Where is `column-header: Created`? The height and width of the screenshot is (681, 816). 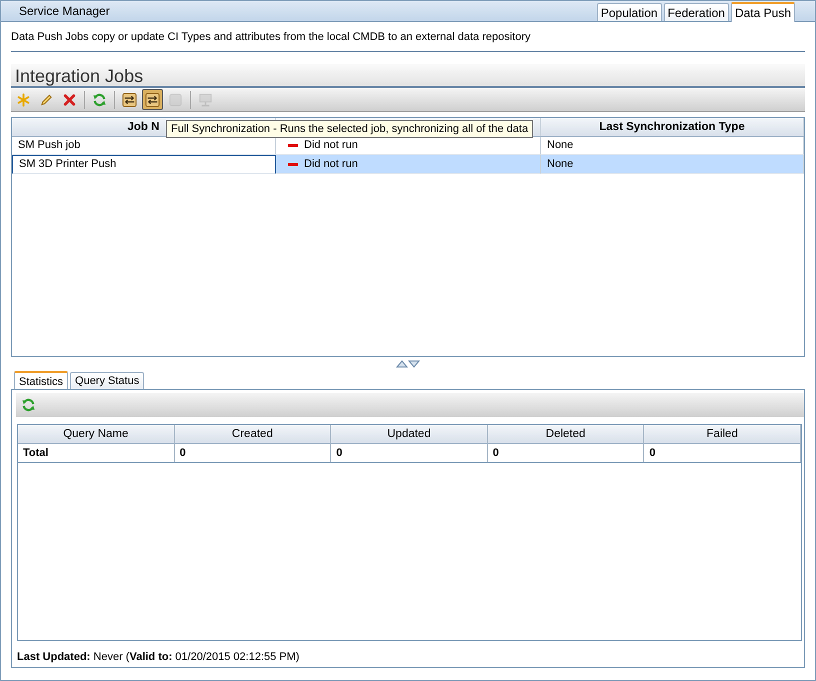 column-header: Created is located at coordinates (253, 434).